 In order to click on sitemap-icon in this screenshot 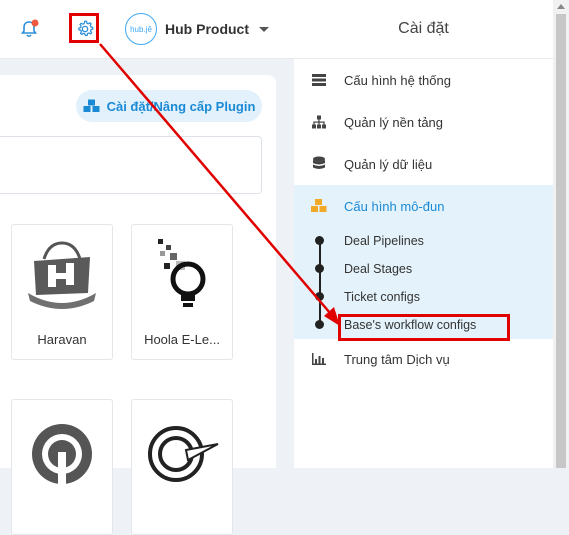, I will do `click(319, 122)`.